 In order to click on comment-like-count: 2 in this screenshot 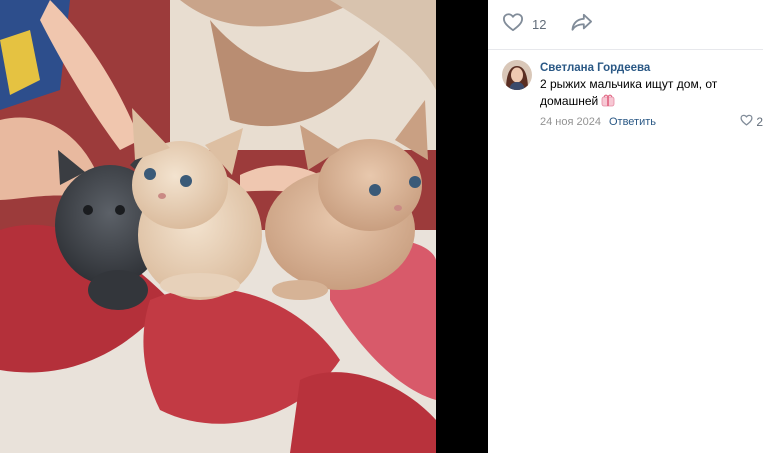, I will do `click(759, 121)`.